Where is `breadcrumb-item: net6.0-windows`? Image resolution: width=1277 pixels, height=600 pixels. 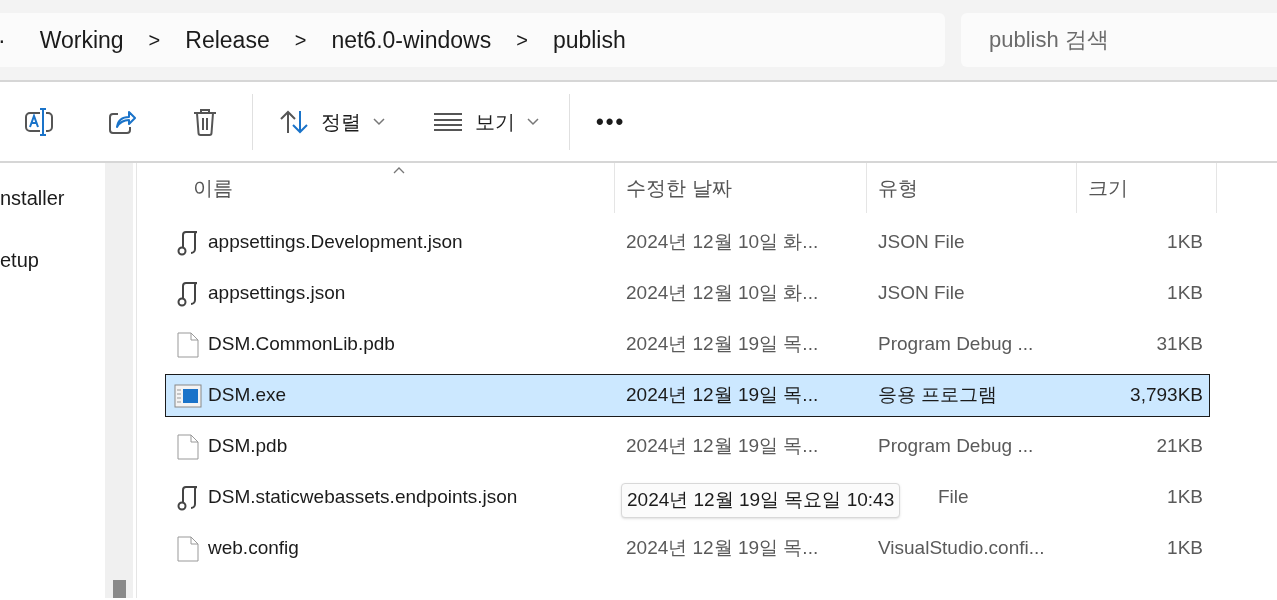
breadcrumb-item: net6.0-windows is located at coordinates (411, 40).